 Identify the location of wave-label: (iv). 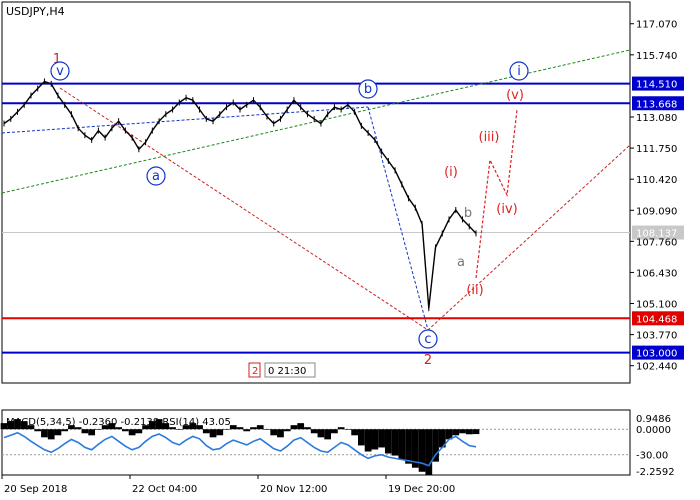
(506, 209).